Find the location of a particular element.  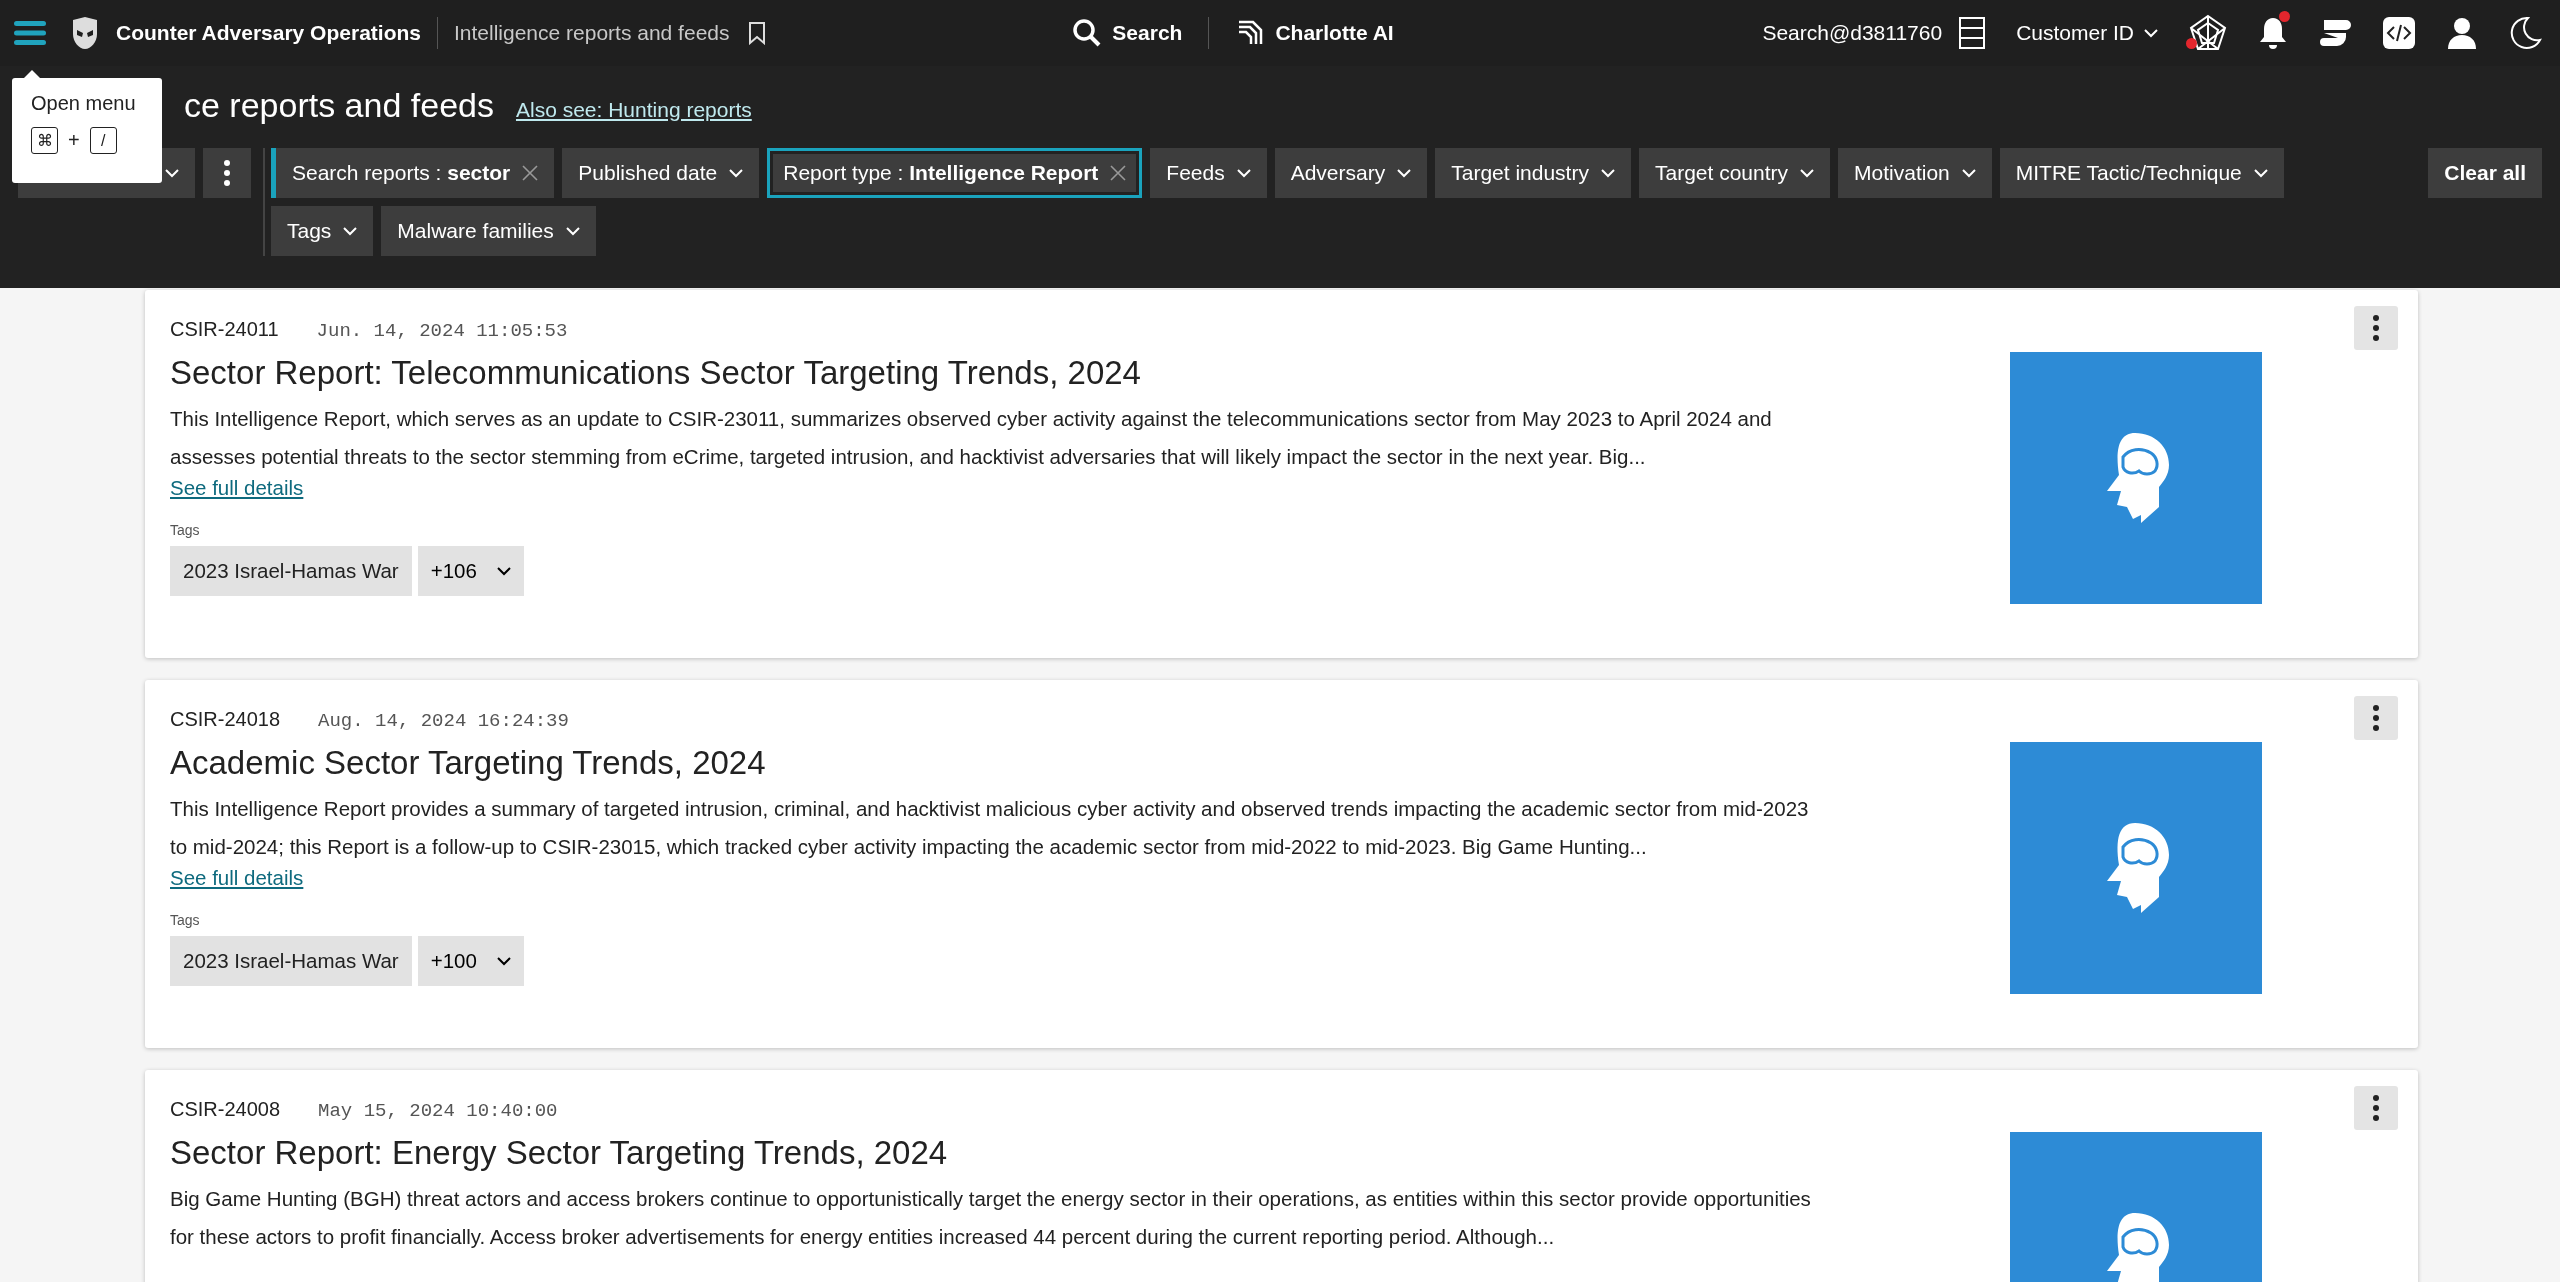

breadcrumb: Intelligence reports and feeds is located at coordinates (592, 33).